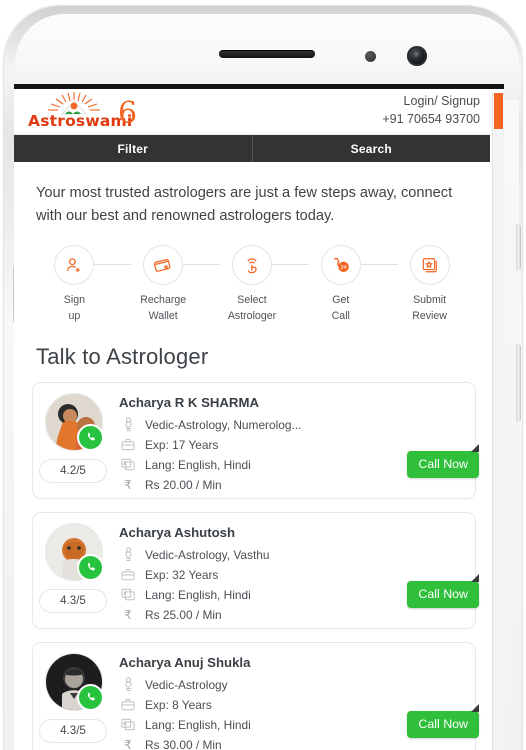 The image size is (526, 750). Describe the element at coordinates (163, 300) in the screenshot. I see `step-label-line1: Recharge` at that location.